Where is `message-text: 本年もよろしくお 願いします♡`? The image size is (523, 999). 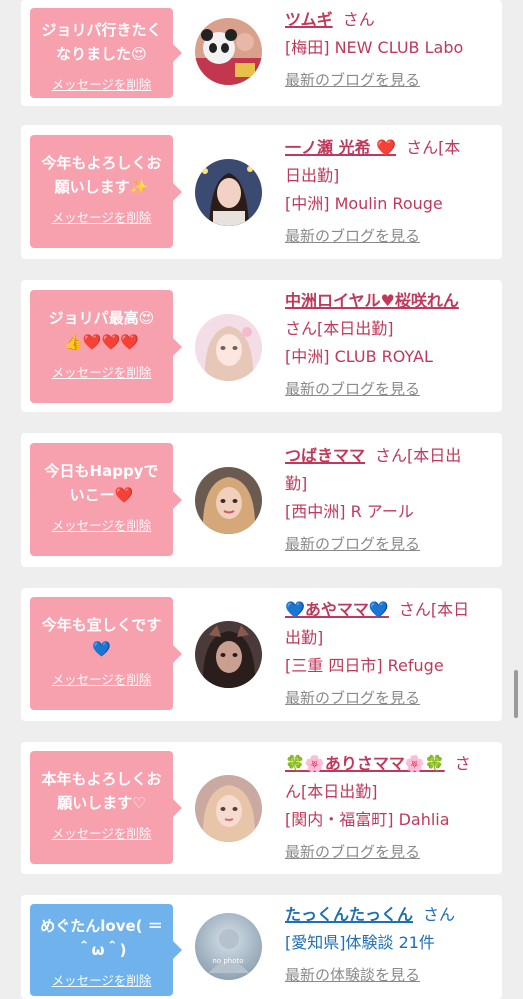
message-text: 本年もよろしくお 願いします♡ is located at coordinates (101, 791).